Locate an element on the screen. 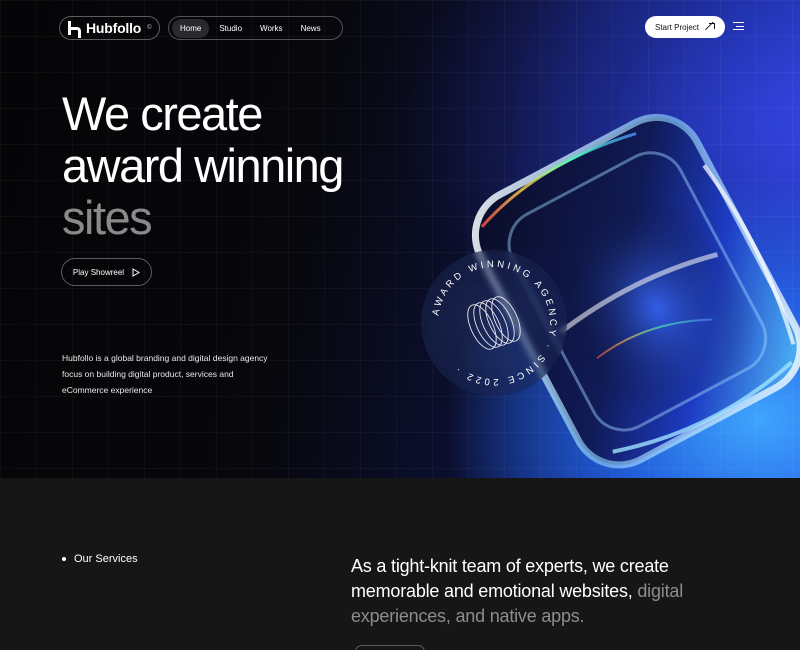 The height and width of the screenshot is (650, 800). services-label-text: Our Services is located at coordinates (106, 559).